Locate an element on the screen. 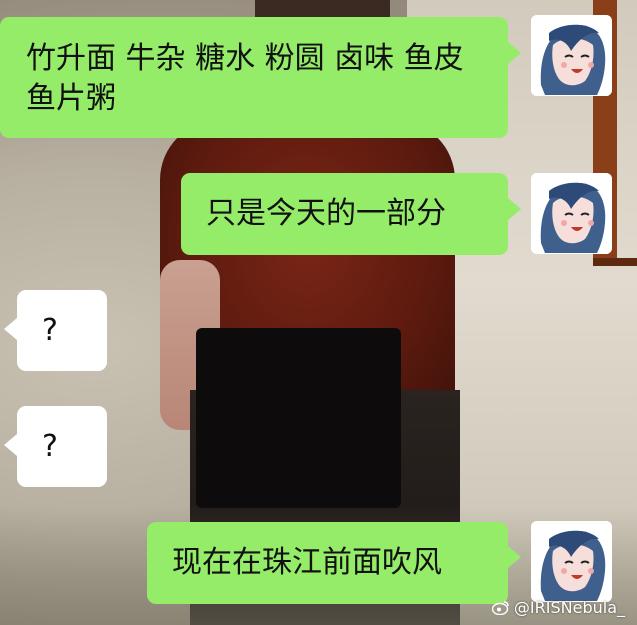  message-bubble: 只是今天的一部分 is located at coordinates (344, 214).